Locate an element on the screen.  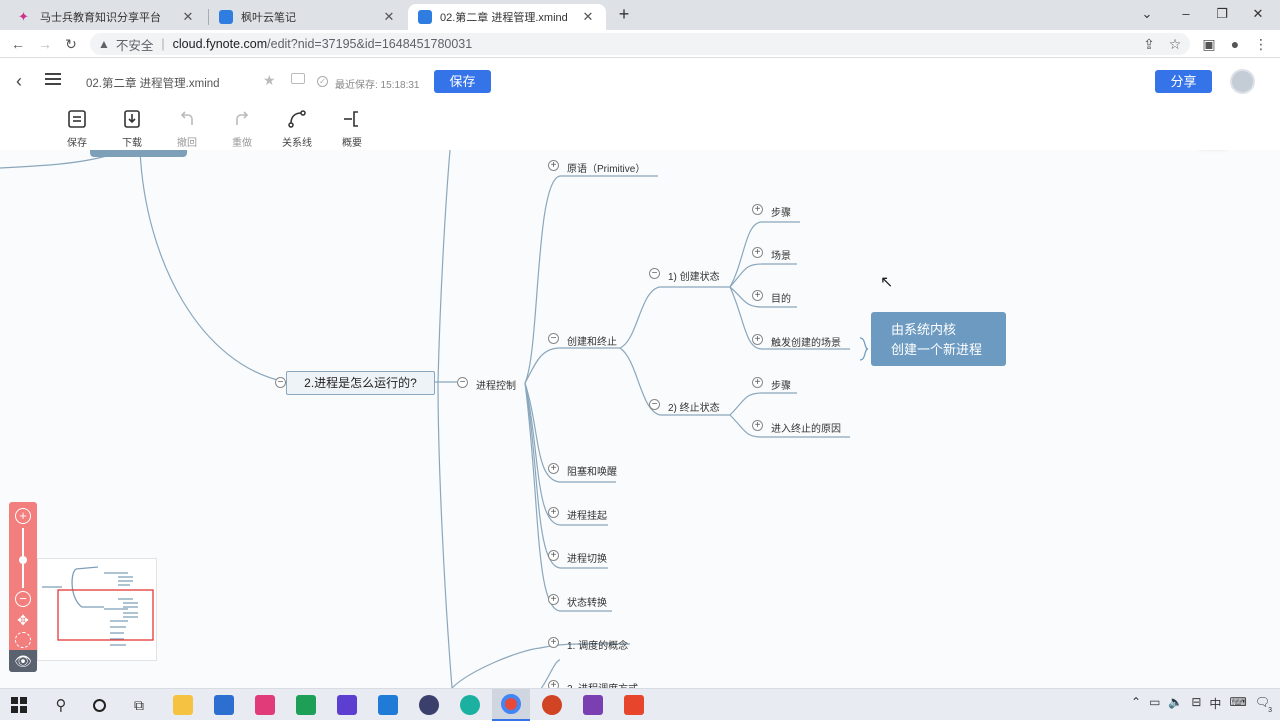
edge-browser-icon is located at coordinates (470, 705).